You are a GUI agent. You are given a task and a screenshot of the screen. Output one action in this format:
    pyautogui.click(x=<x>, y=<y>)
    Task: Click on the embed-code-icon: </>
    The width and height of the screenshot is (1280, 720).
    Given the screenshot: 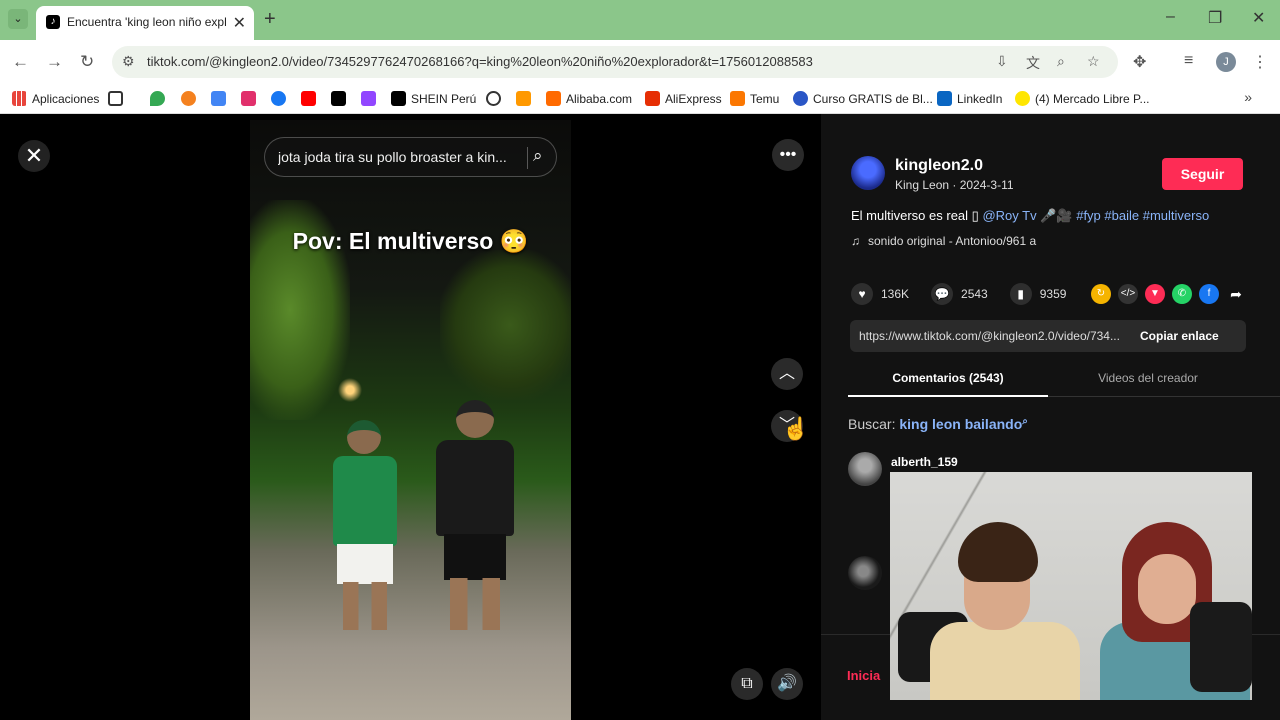 What is the action you would take?
    pyautogui.click(x=1128, y=294)
    